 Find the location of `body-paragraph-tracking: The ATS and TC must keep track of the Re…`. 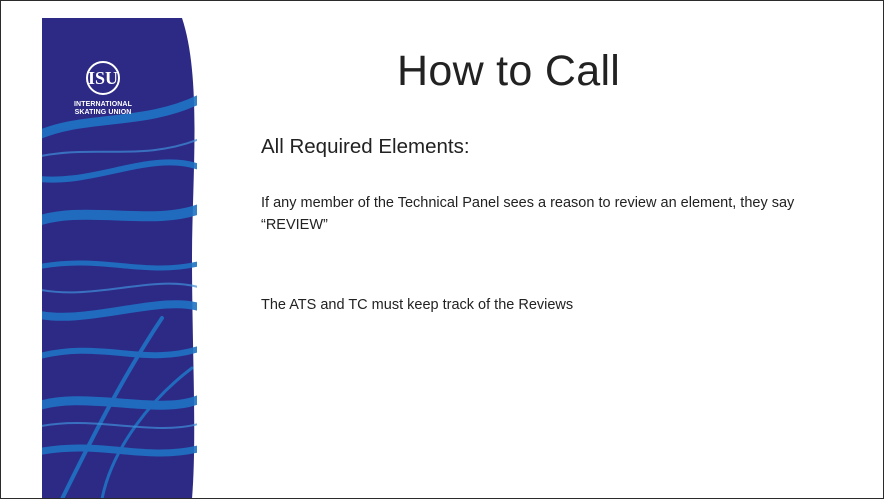

body-paragraph-tracking: The ATS and TC must keep track of the Re… is located at coordinates (417, 305).